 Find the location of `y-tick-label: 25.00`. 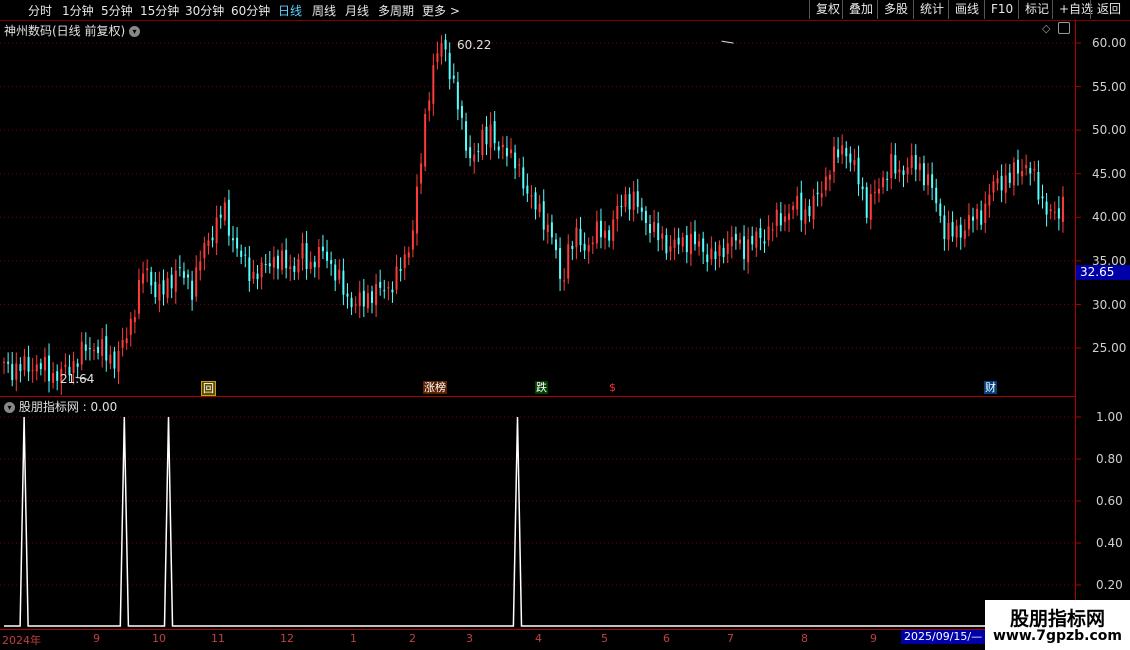

y-tick-label: 25.00 is located at coordinates (1109, 348).